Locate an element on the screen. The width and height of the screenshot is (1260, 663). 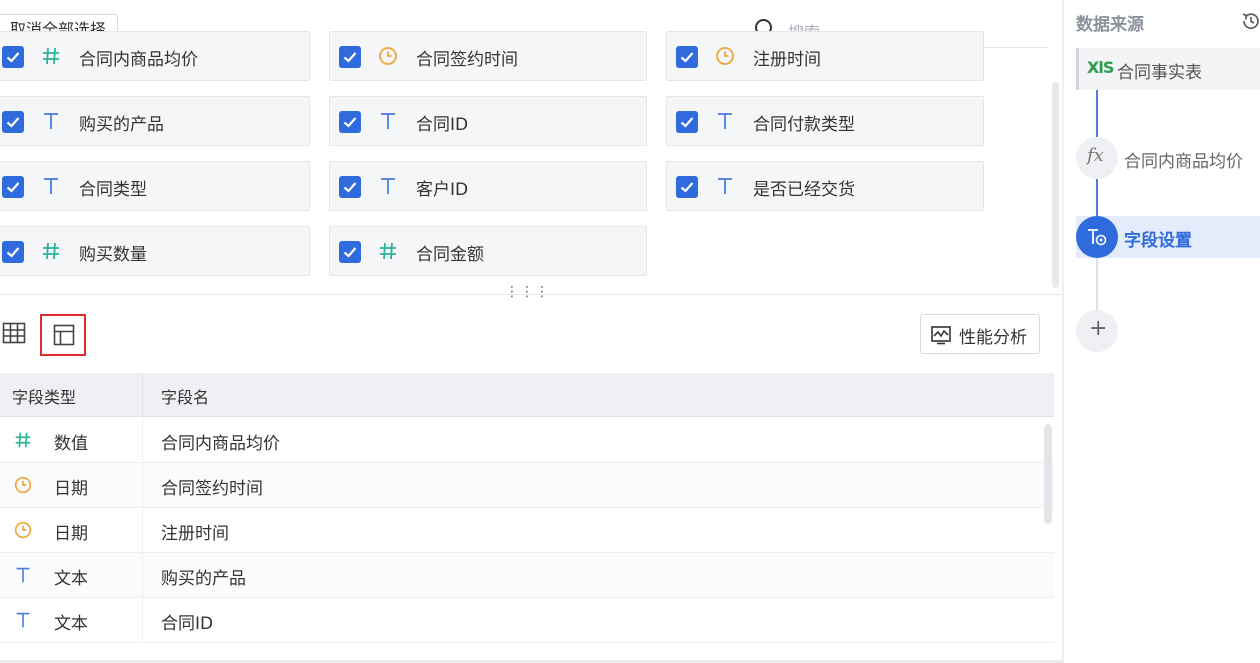
grid-view-icon is located at coordinates (14, 333).